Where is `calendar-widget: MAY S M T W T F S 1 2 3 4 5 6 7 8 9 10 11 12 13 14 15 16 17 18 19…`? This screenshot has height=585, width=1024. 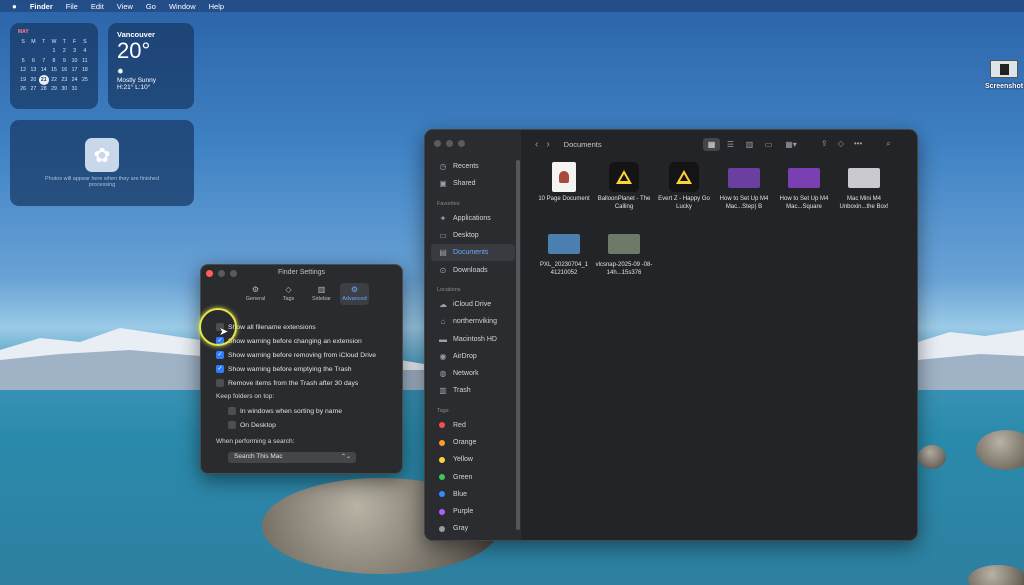 calendar-widget: MAY S M T W T F S 1 2 3 4 5 6 7 8 9 10 11 12 13 14 15 16 17 18 19… is located at coordinates (54, 66).